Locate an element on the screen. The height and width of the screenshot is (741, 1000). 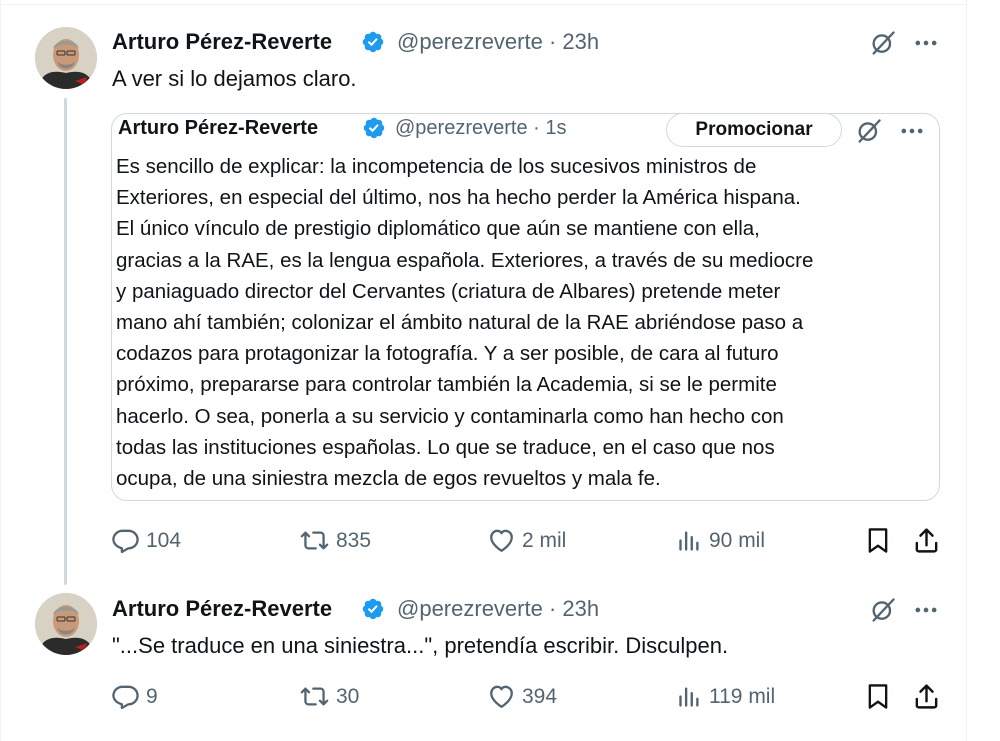
timeline-top-border is located at coordinates (483, 4).